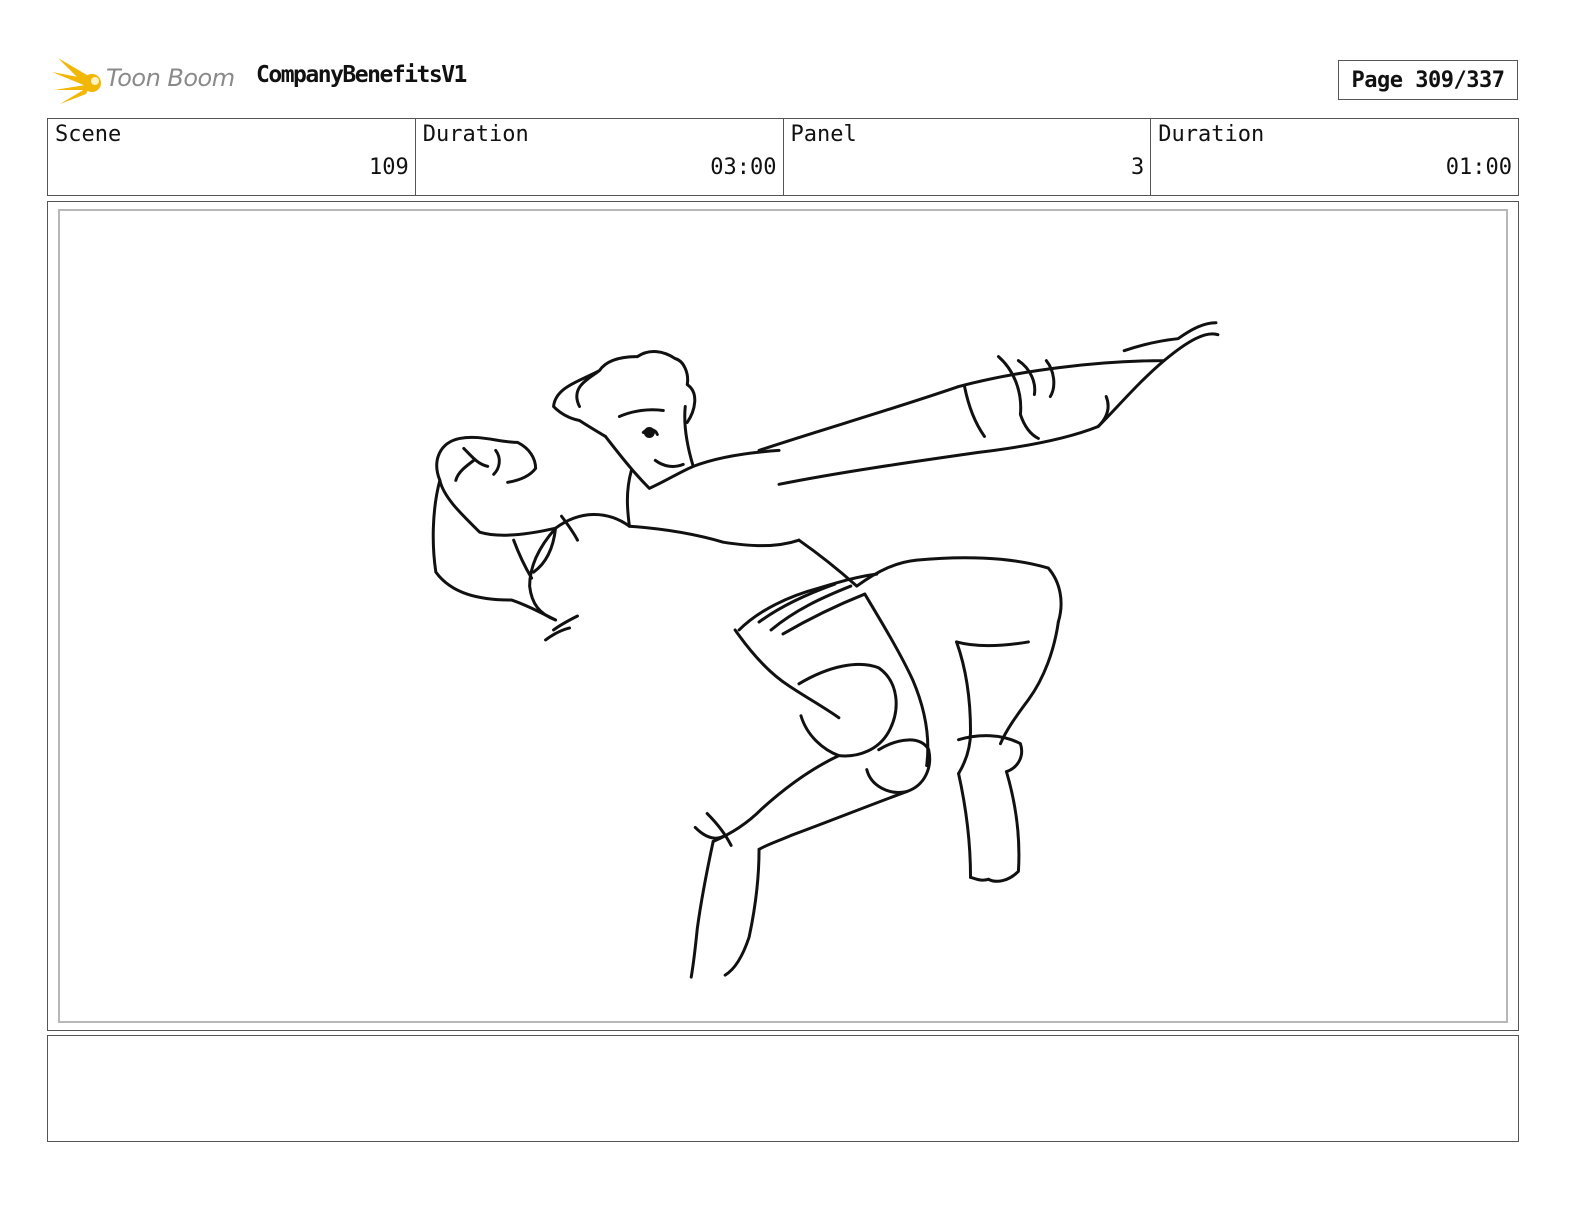 This screenshot has width=1584, height=1224. Describe the element at coordinates (76, 81) in the screenshot. I see `starburst-icon` at that location.